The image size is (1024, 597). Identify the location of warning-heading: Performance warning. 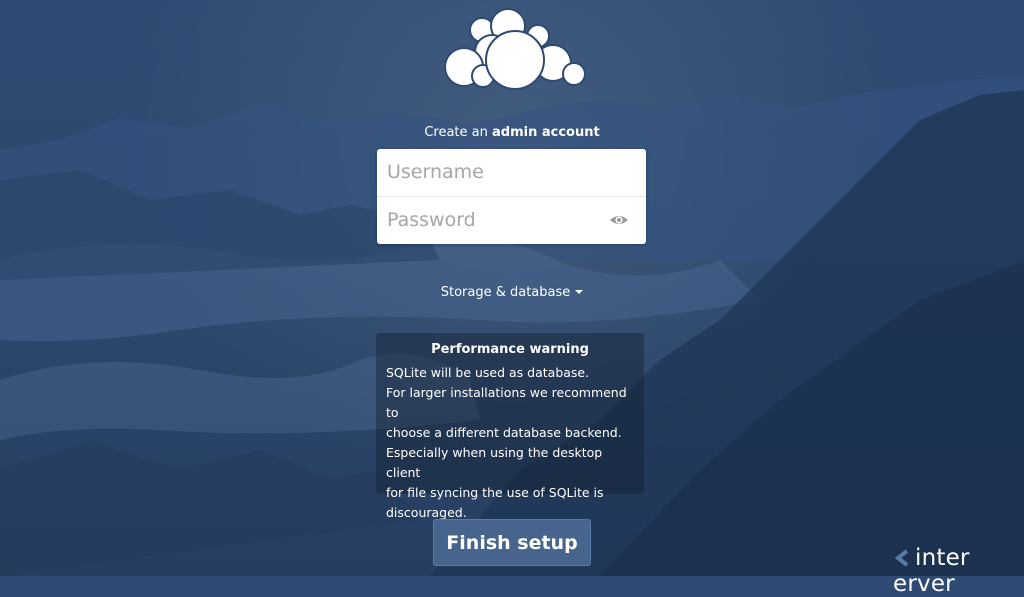
(510, 349).